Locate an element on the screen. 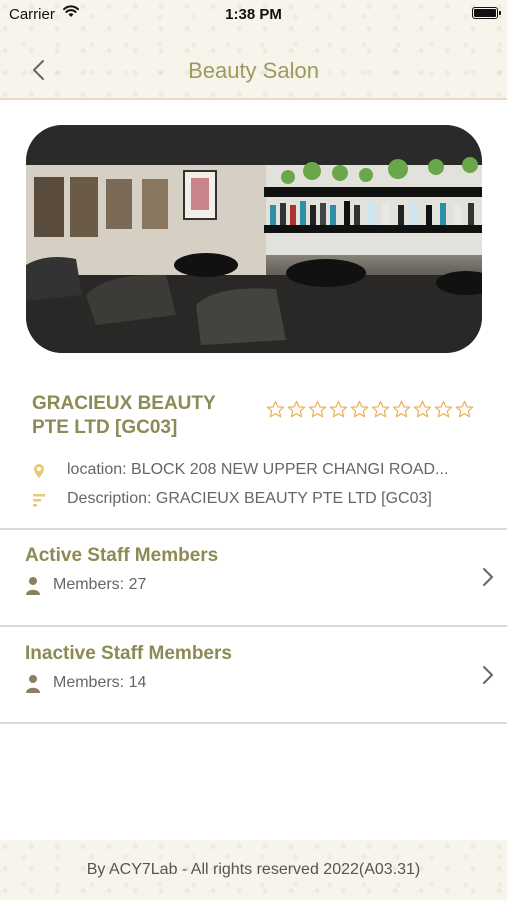  navigation-bar: Beauty Salon is located at coordinates (253, 71).